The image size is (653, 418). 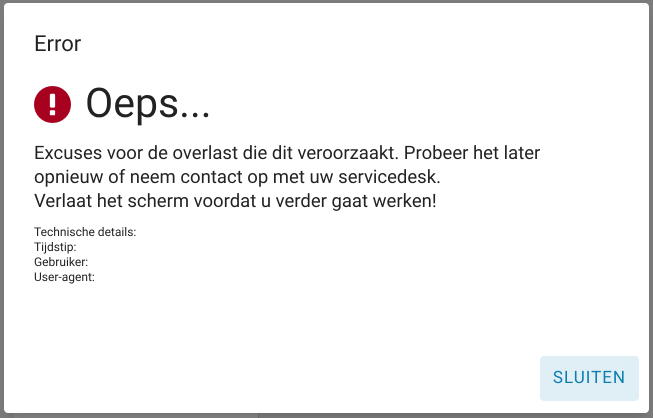 What do you see at coordinates (288, 165) in the screenshot?
I see `error-message: Excuses voor de overlast die dit veroorzaakt. Probeer het later opnieuw of neem contact op met uw servicedesk.` at bounding box center [288, 165].